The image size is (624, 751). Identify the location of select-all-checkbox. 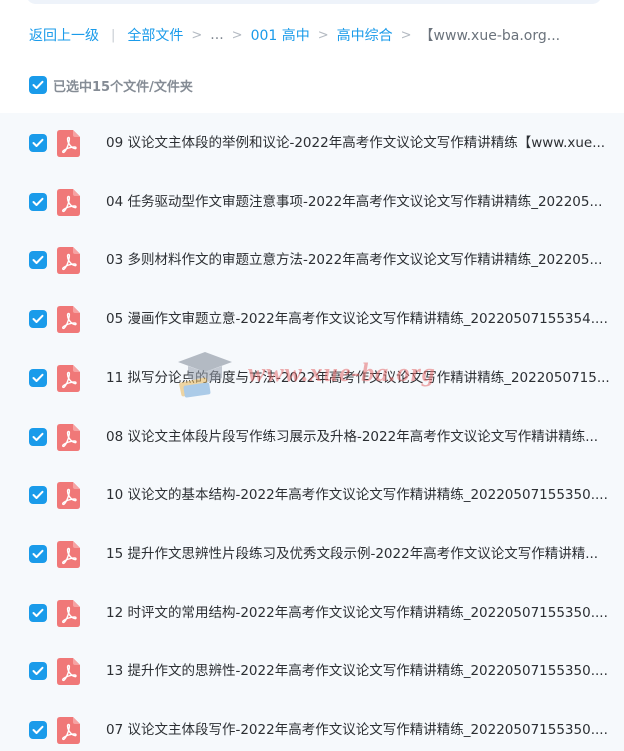
(38, 85).